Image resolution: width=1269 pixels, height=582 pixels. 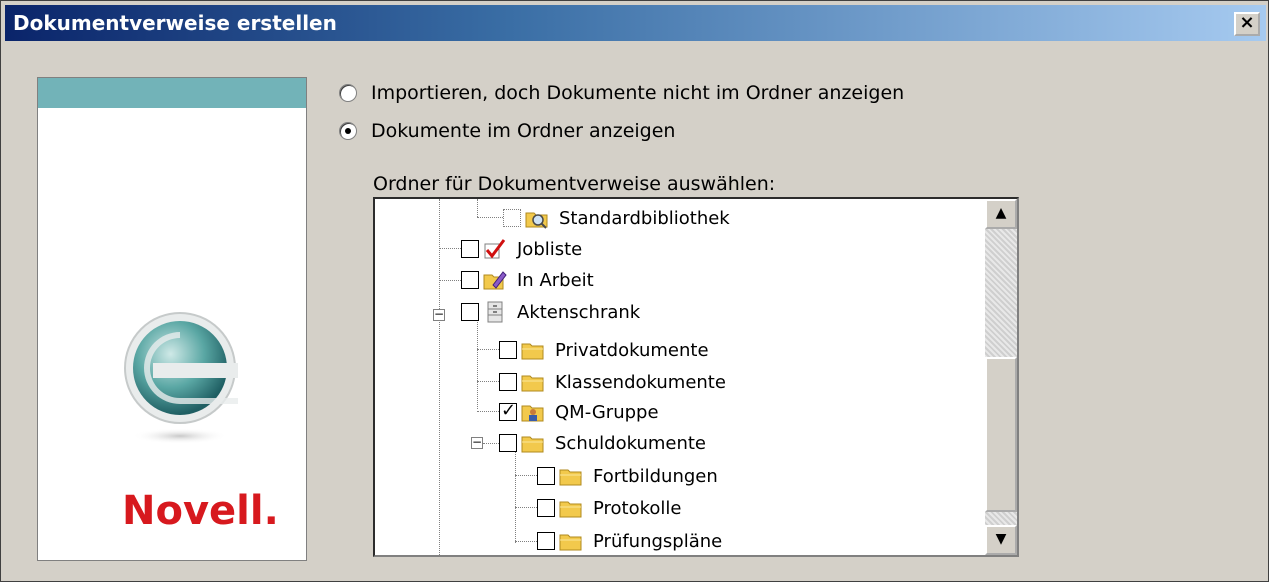 What do you see at coordinates (1001, 214) in the screenshot?
I see `scroll-up-button: ▲` at bounding box center [1001, 214].